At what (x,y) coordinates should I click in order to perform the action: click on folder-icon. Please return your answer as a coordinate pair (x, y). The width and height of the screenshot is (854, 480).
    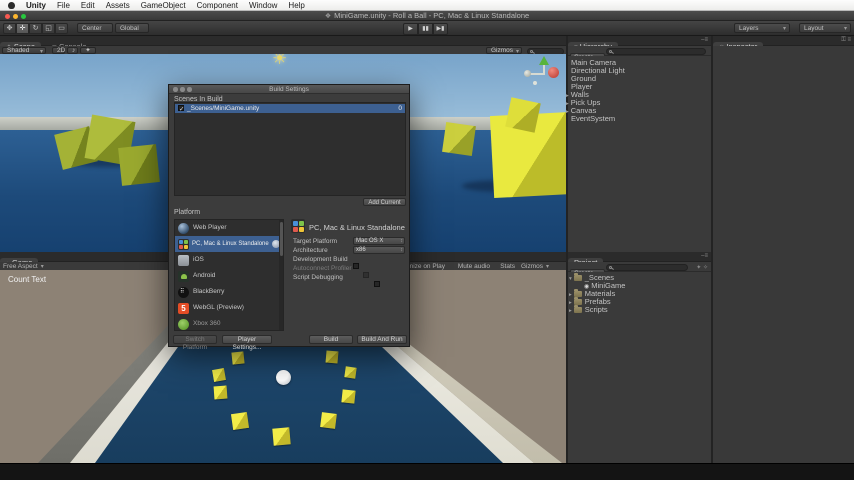
    Looking at the image, I should click on (577, 293).